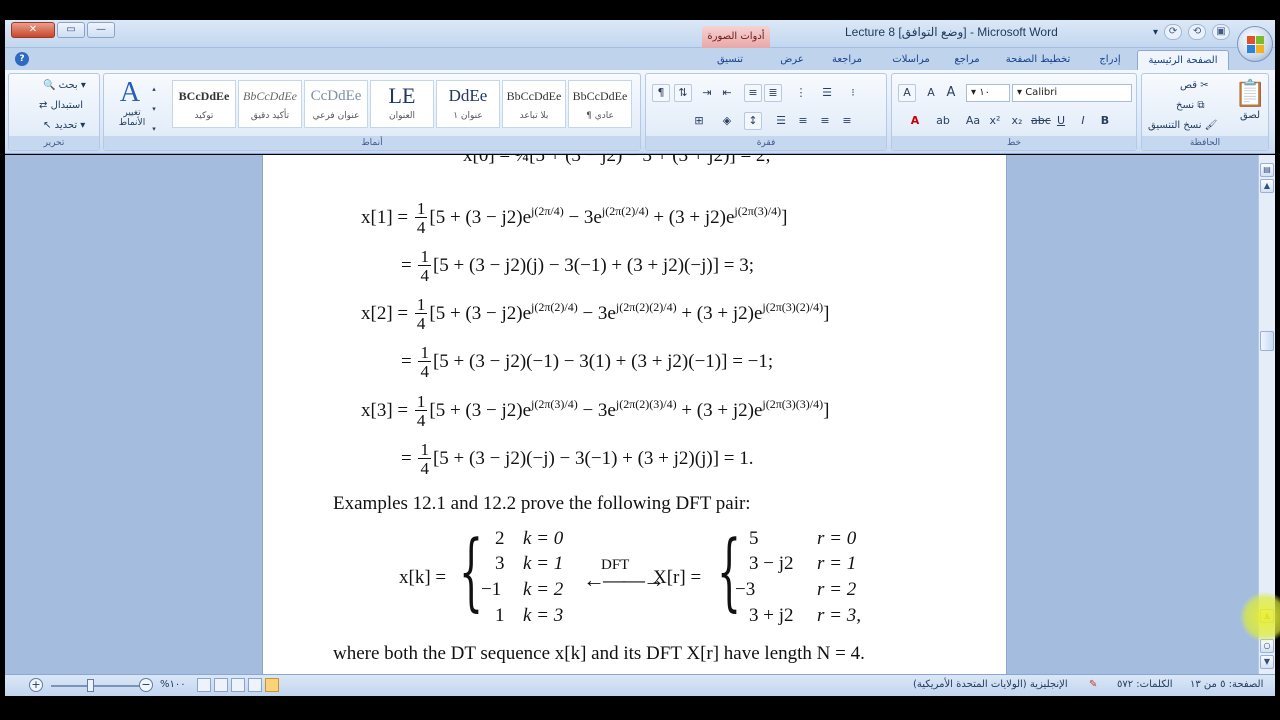 The height and width of the screenshot is (720, 1280). What do you see at coordinates (554, 306) in the screenshot?
I see `exponent: j(2π(2)/4)` at bounding box center [554, 306].